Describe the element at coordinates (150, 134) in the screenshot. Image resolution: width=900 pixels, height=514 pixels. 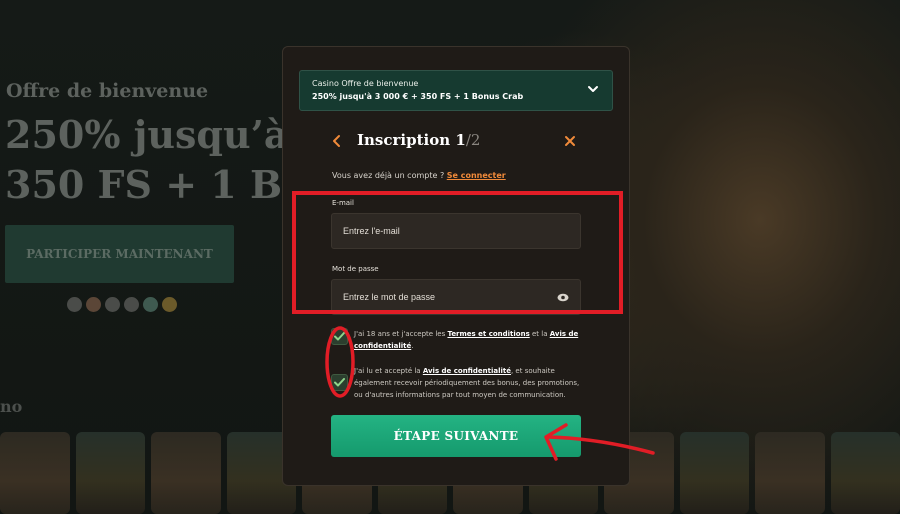
I see `hero-title-line-1: 250% jusqu’à 3` at that location.